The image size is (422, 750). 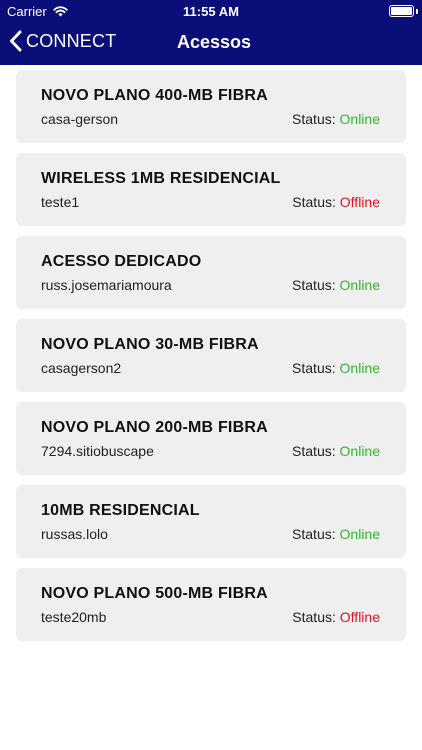 I want to click on battery-tip, so click(x=417, y=11).